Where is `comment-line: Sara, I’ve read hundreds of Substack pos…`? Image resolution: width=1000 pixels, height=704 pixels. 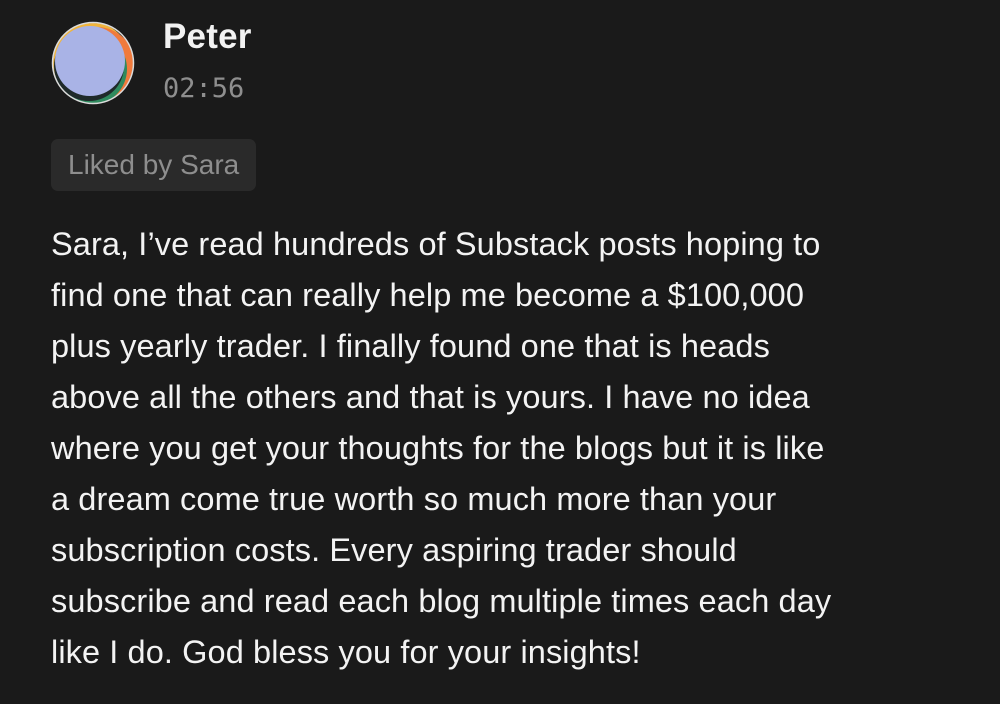 comment-line: Sara, I’ve read hundreds of Substack pos… is located at coordinates (436, 244).